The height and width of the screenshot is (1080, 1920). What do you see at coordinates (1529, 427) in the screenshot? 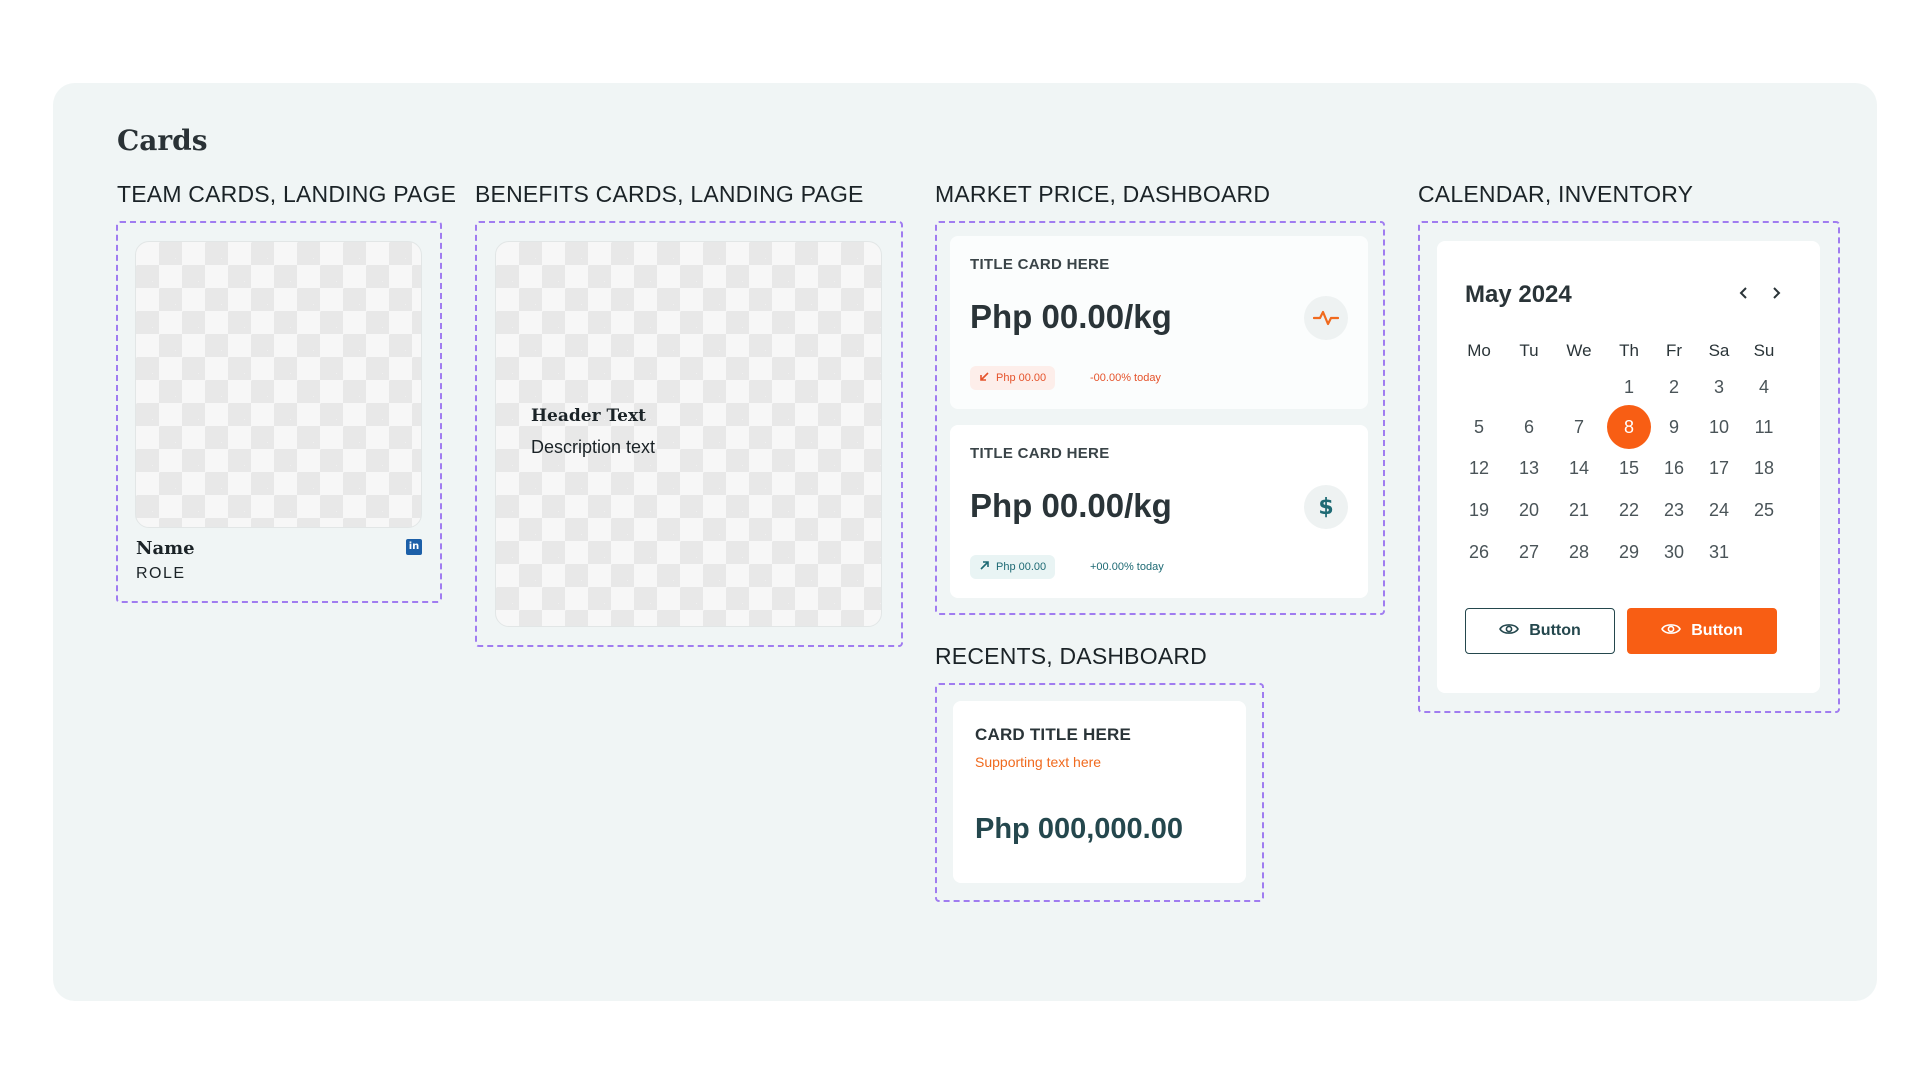
I see `calendar-day: 6` at bounding box center [1529, 427].